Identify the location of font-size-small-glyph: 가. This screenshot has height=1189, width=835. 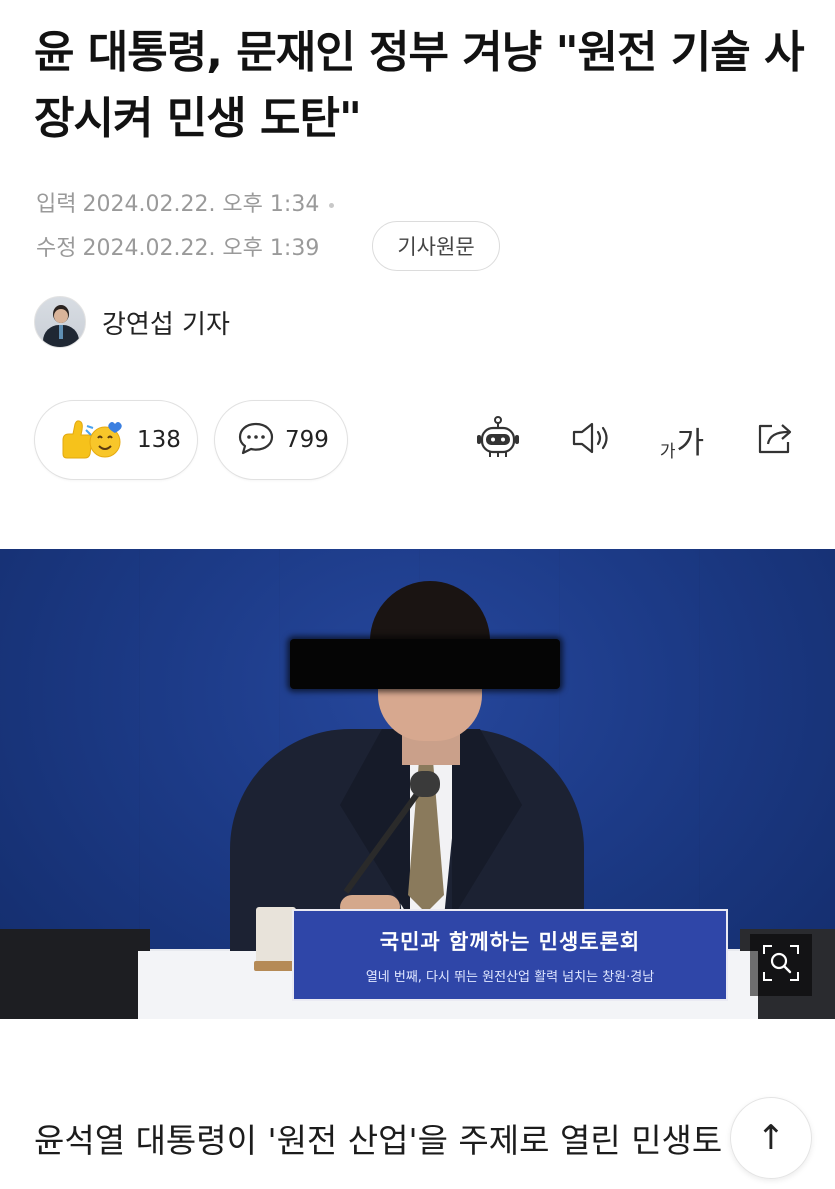
(667, 452).